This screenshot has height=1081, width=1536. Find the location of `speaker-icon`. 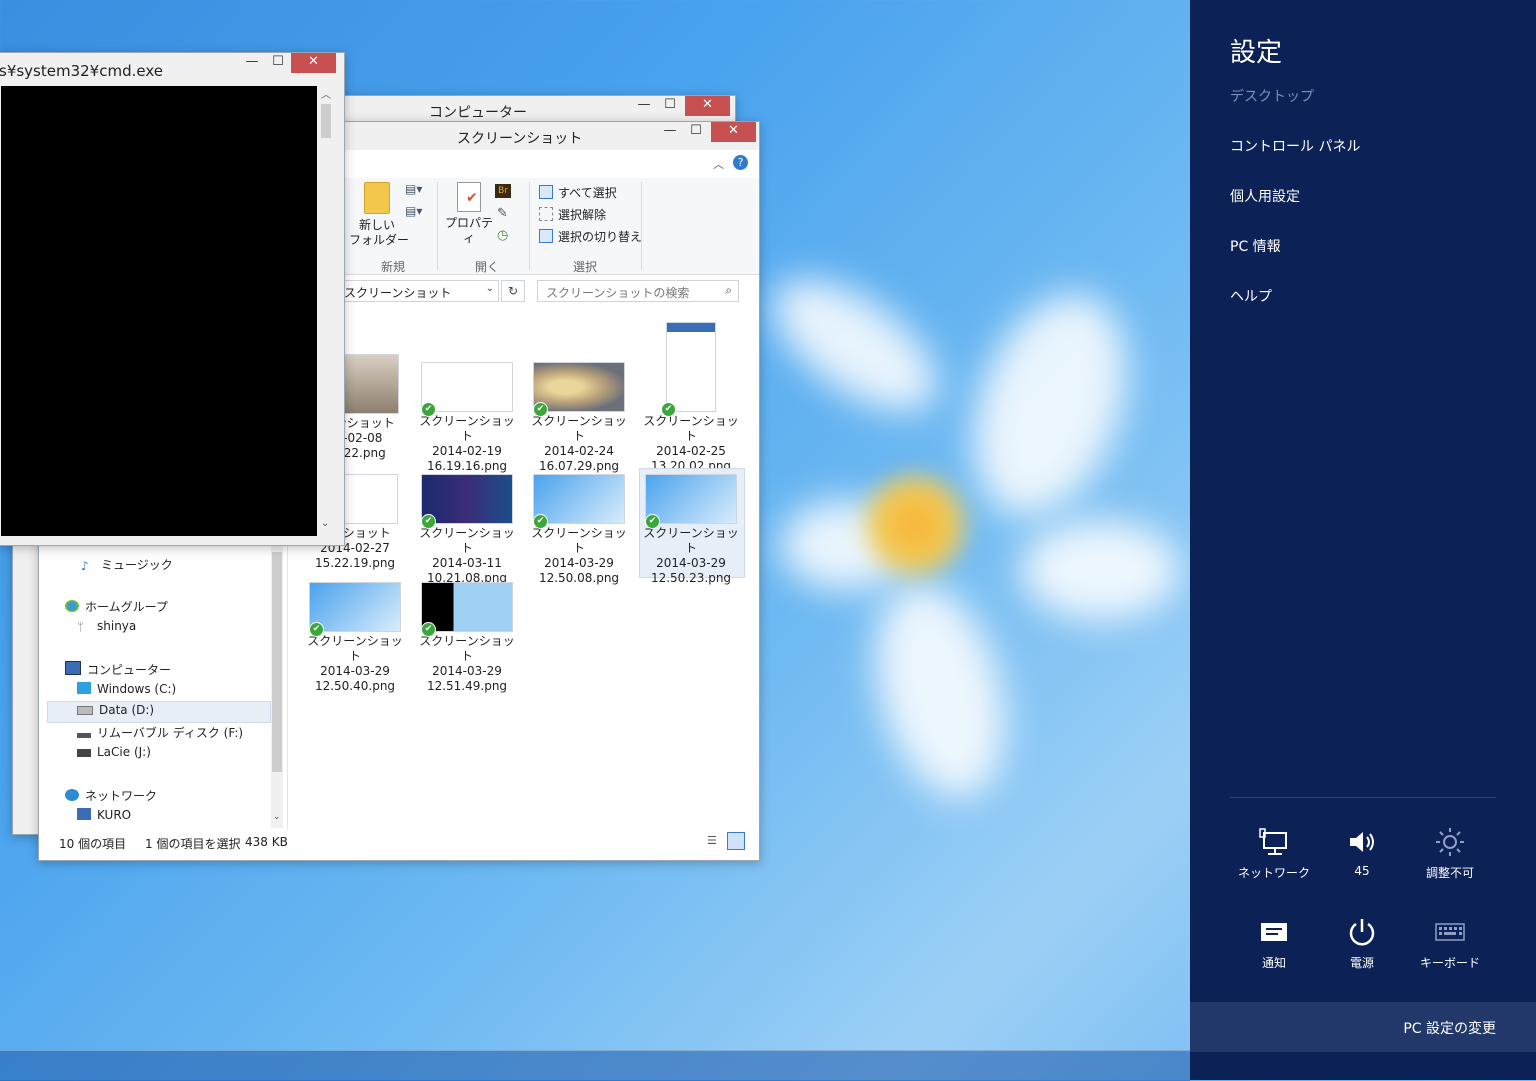

speaker-icon is located at coordinates (1362, 842).